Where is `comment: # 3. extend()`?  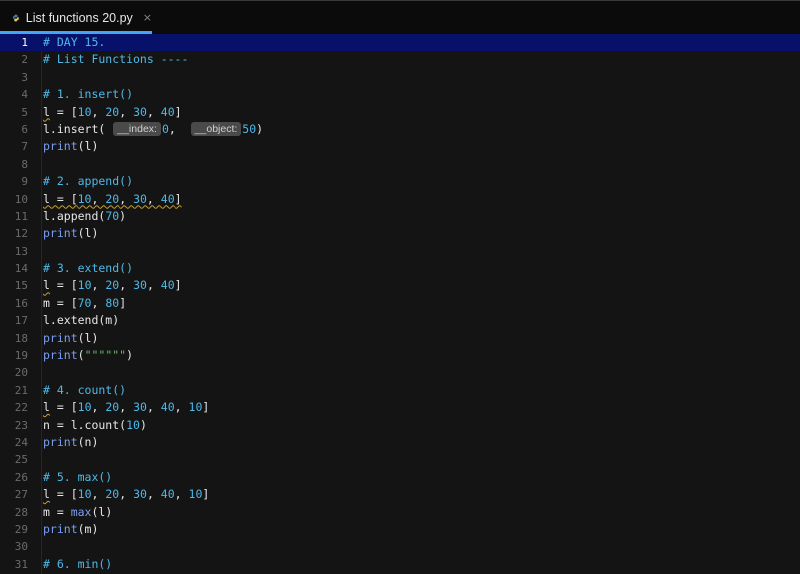
comment: # 3. extend() is located at coordinates (88, 268).